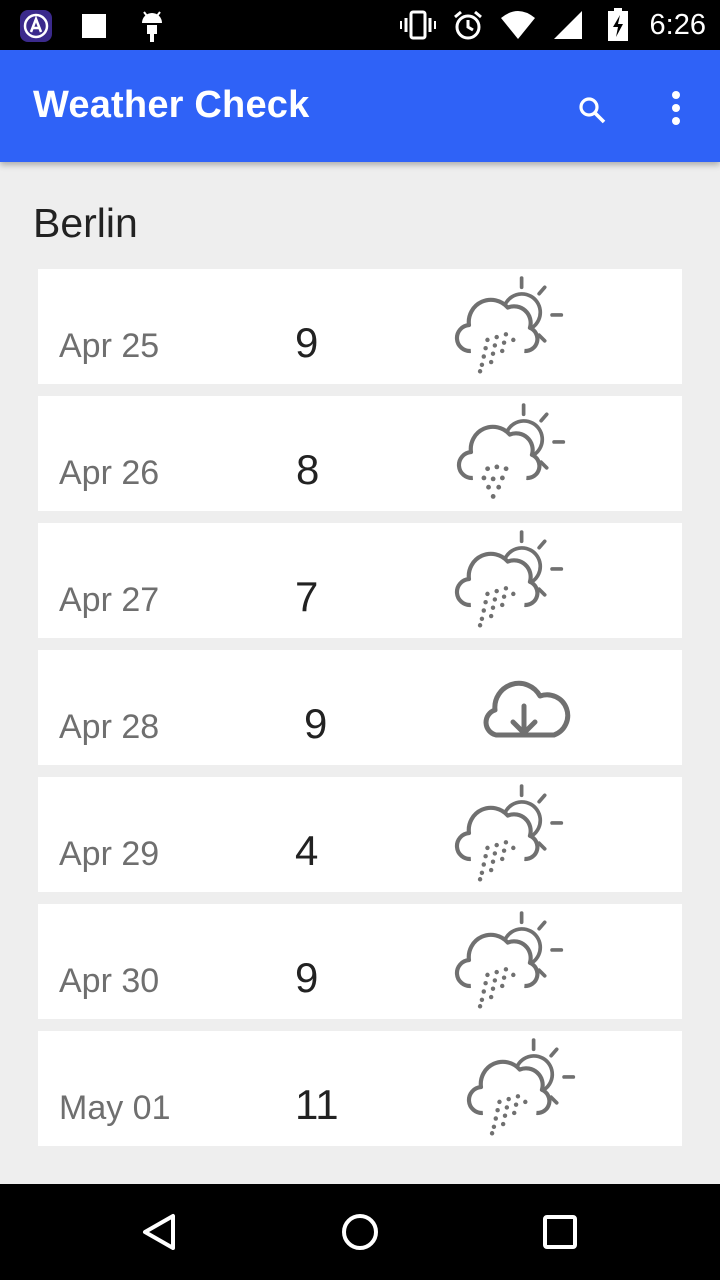 Image resolution: width=720 pixels, height=1280 pixels. I want to click on forecast-date: Apr 29, so click(109, 854).